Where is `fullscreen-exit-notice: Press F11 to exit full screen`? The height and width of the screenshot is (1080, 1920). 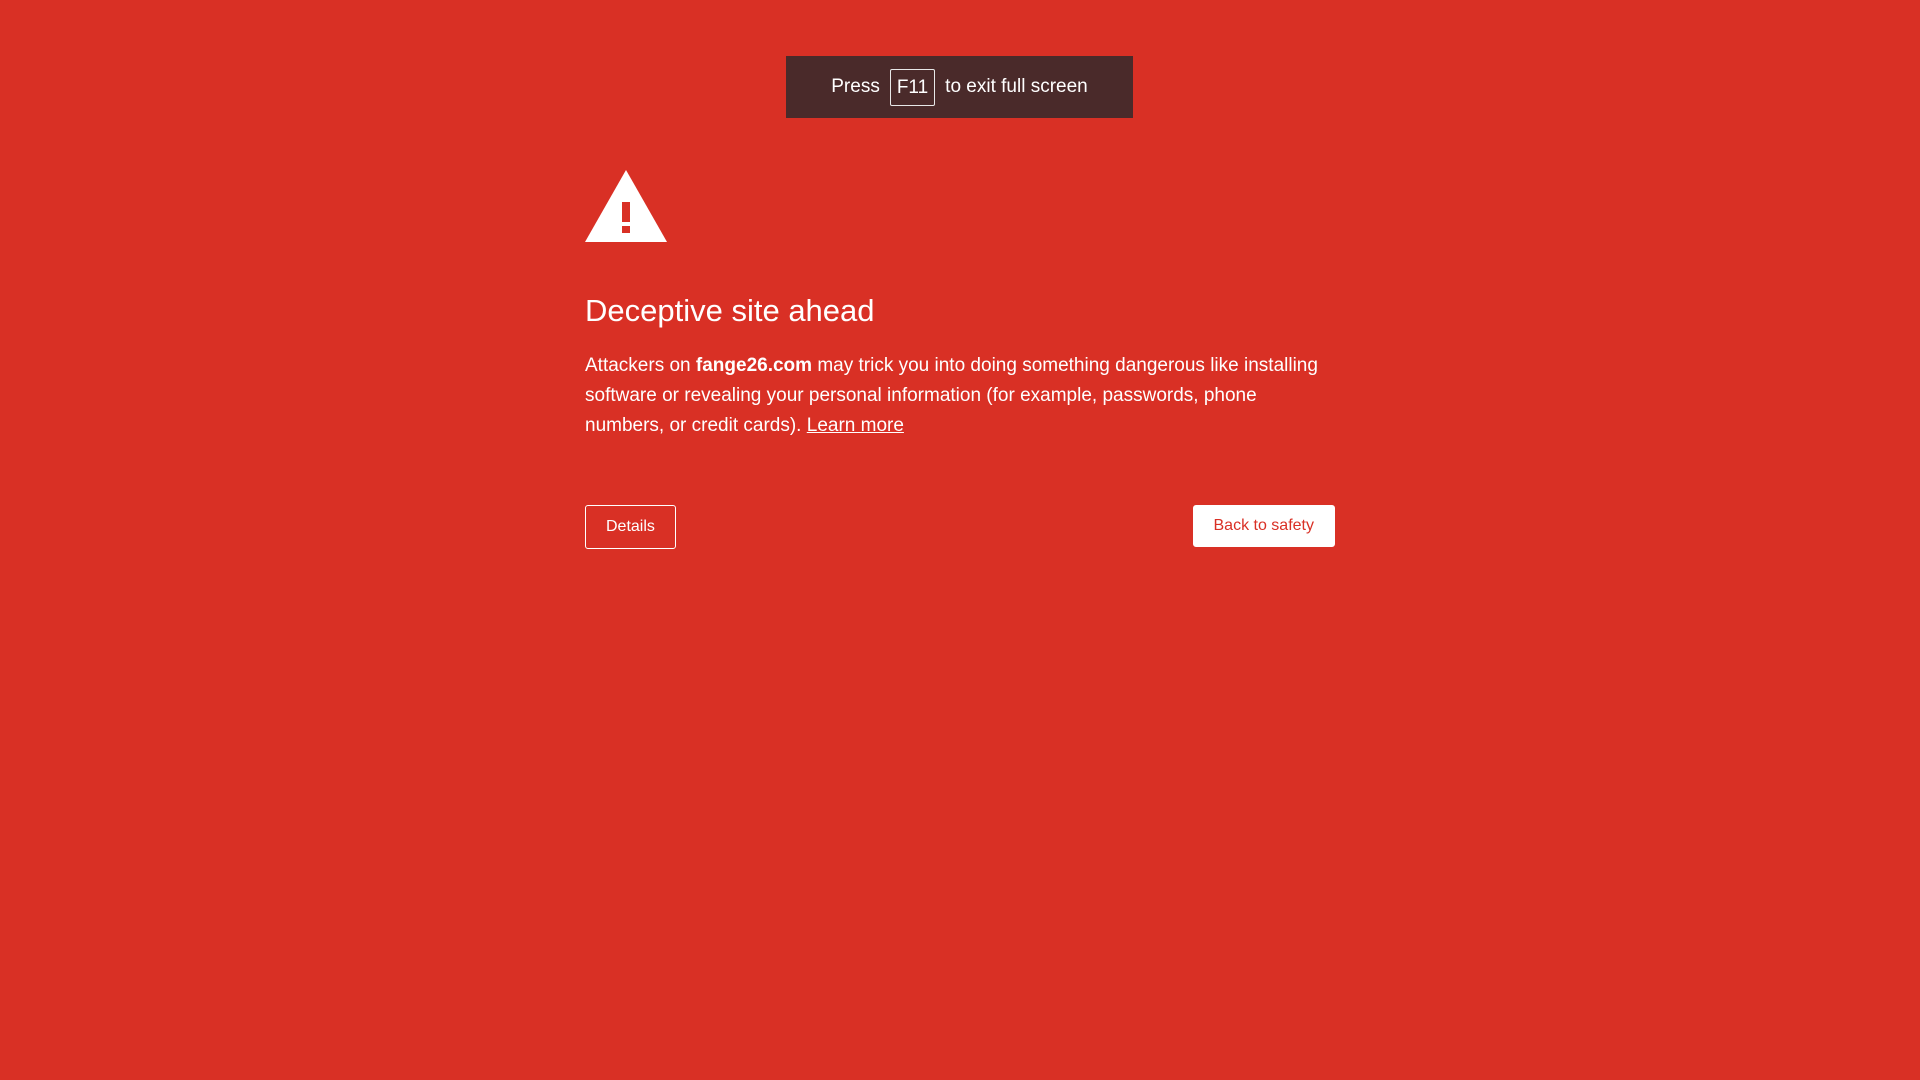
fullscreen-exit-notice: Press F11 to exit full screen is located at coordinates (959, 87).